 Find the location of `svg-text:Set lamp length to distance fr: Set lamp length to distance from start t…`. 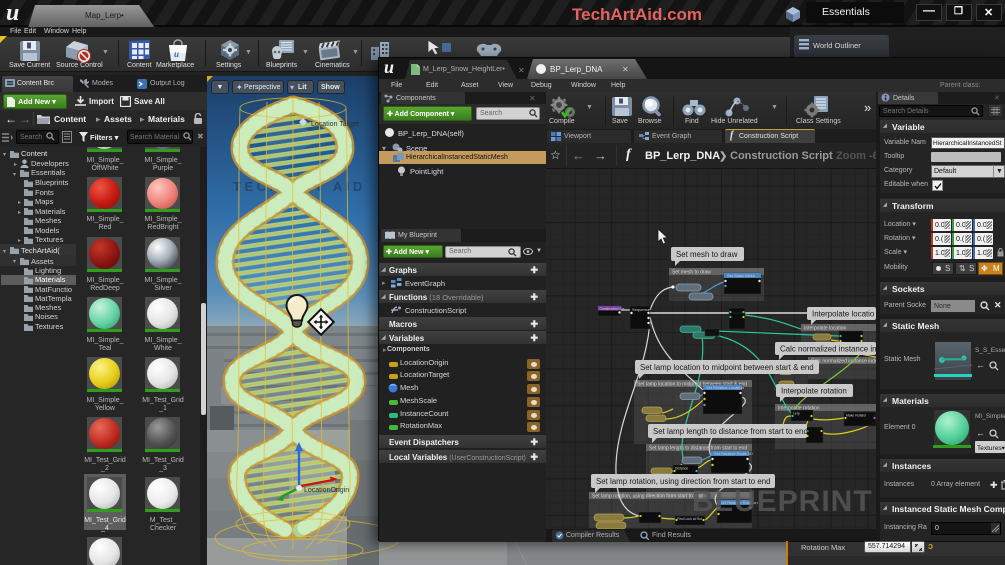

svg-text:Set lamp length to distance fr: Set lamp length to distance from start t… is located at coordinates (730, 431).